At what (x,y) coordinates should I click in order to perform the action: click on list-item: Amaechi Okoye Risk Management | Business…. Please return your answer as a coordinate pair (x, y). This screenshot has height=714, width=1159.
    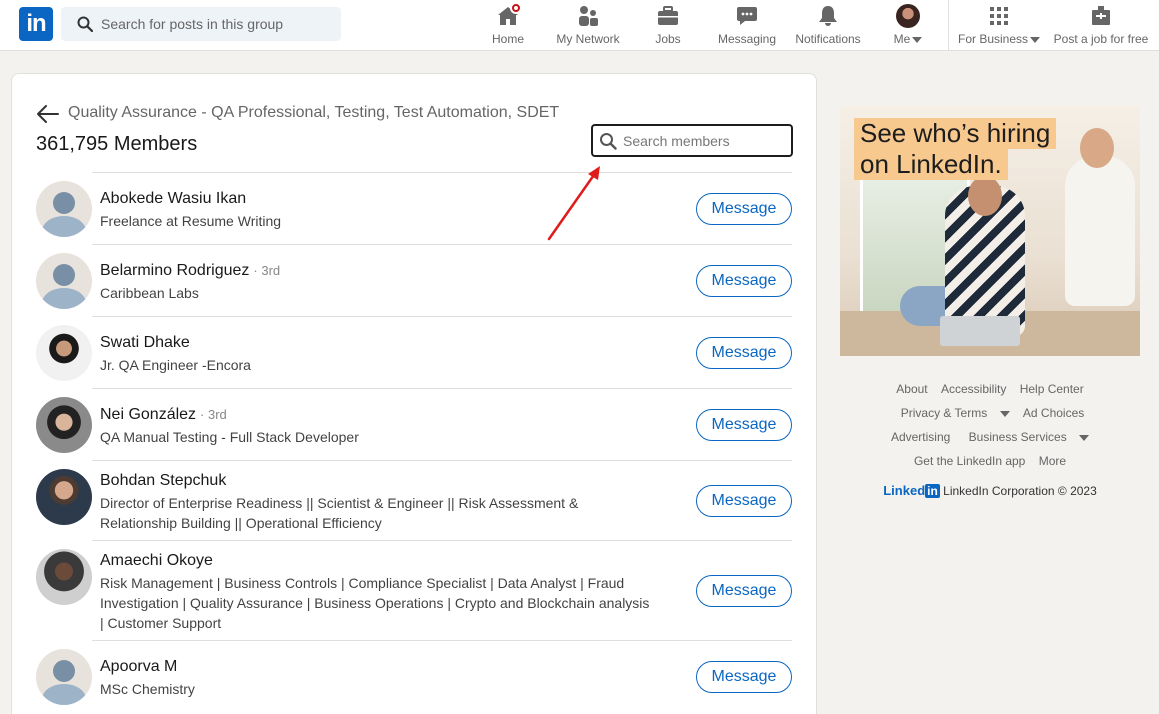
    Looking at the image, I should click on (414, 590).